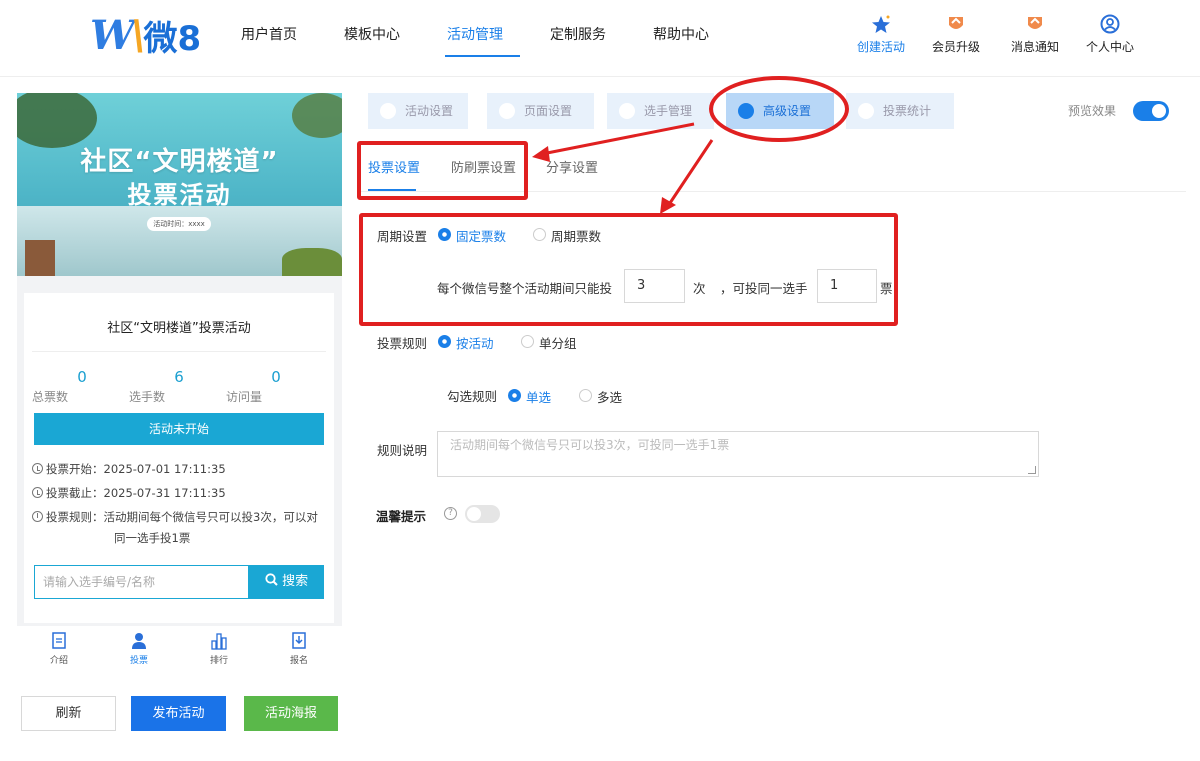 This screenshot has height=761, width=1200. Describe the element at coordinates (623, 168) in the screenshot. I see `annotation-arrows` at that location.